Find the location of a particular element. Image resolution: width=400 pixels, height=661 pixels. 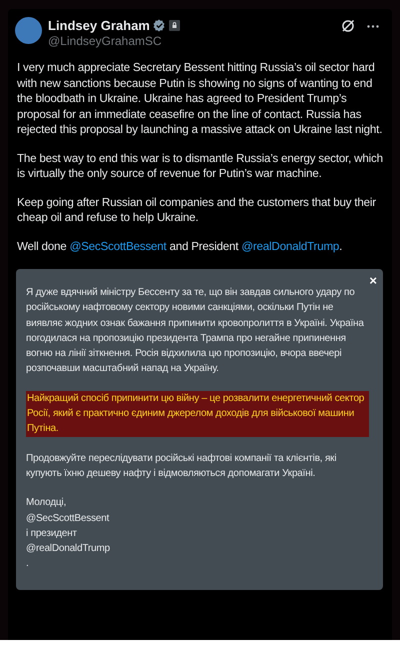

close-button: × is located at coordinates (373, 280).